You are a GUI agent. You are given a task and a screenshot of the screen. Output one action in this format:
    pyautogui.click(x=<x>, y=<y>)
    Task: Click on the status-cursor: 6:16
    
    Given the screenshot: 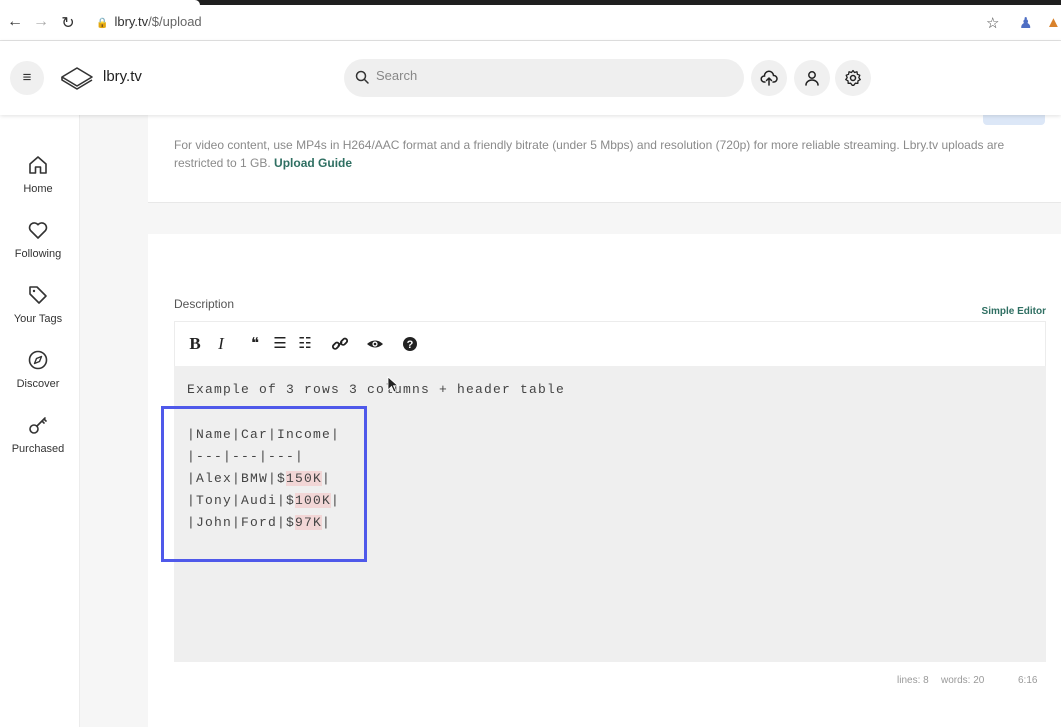 What is the action you would take?
    pyautogui.click(x=1028, y=680)
    